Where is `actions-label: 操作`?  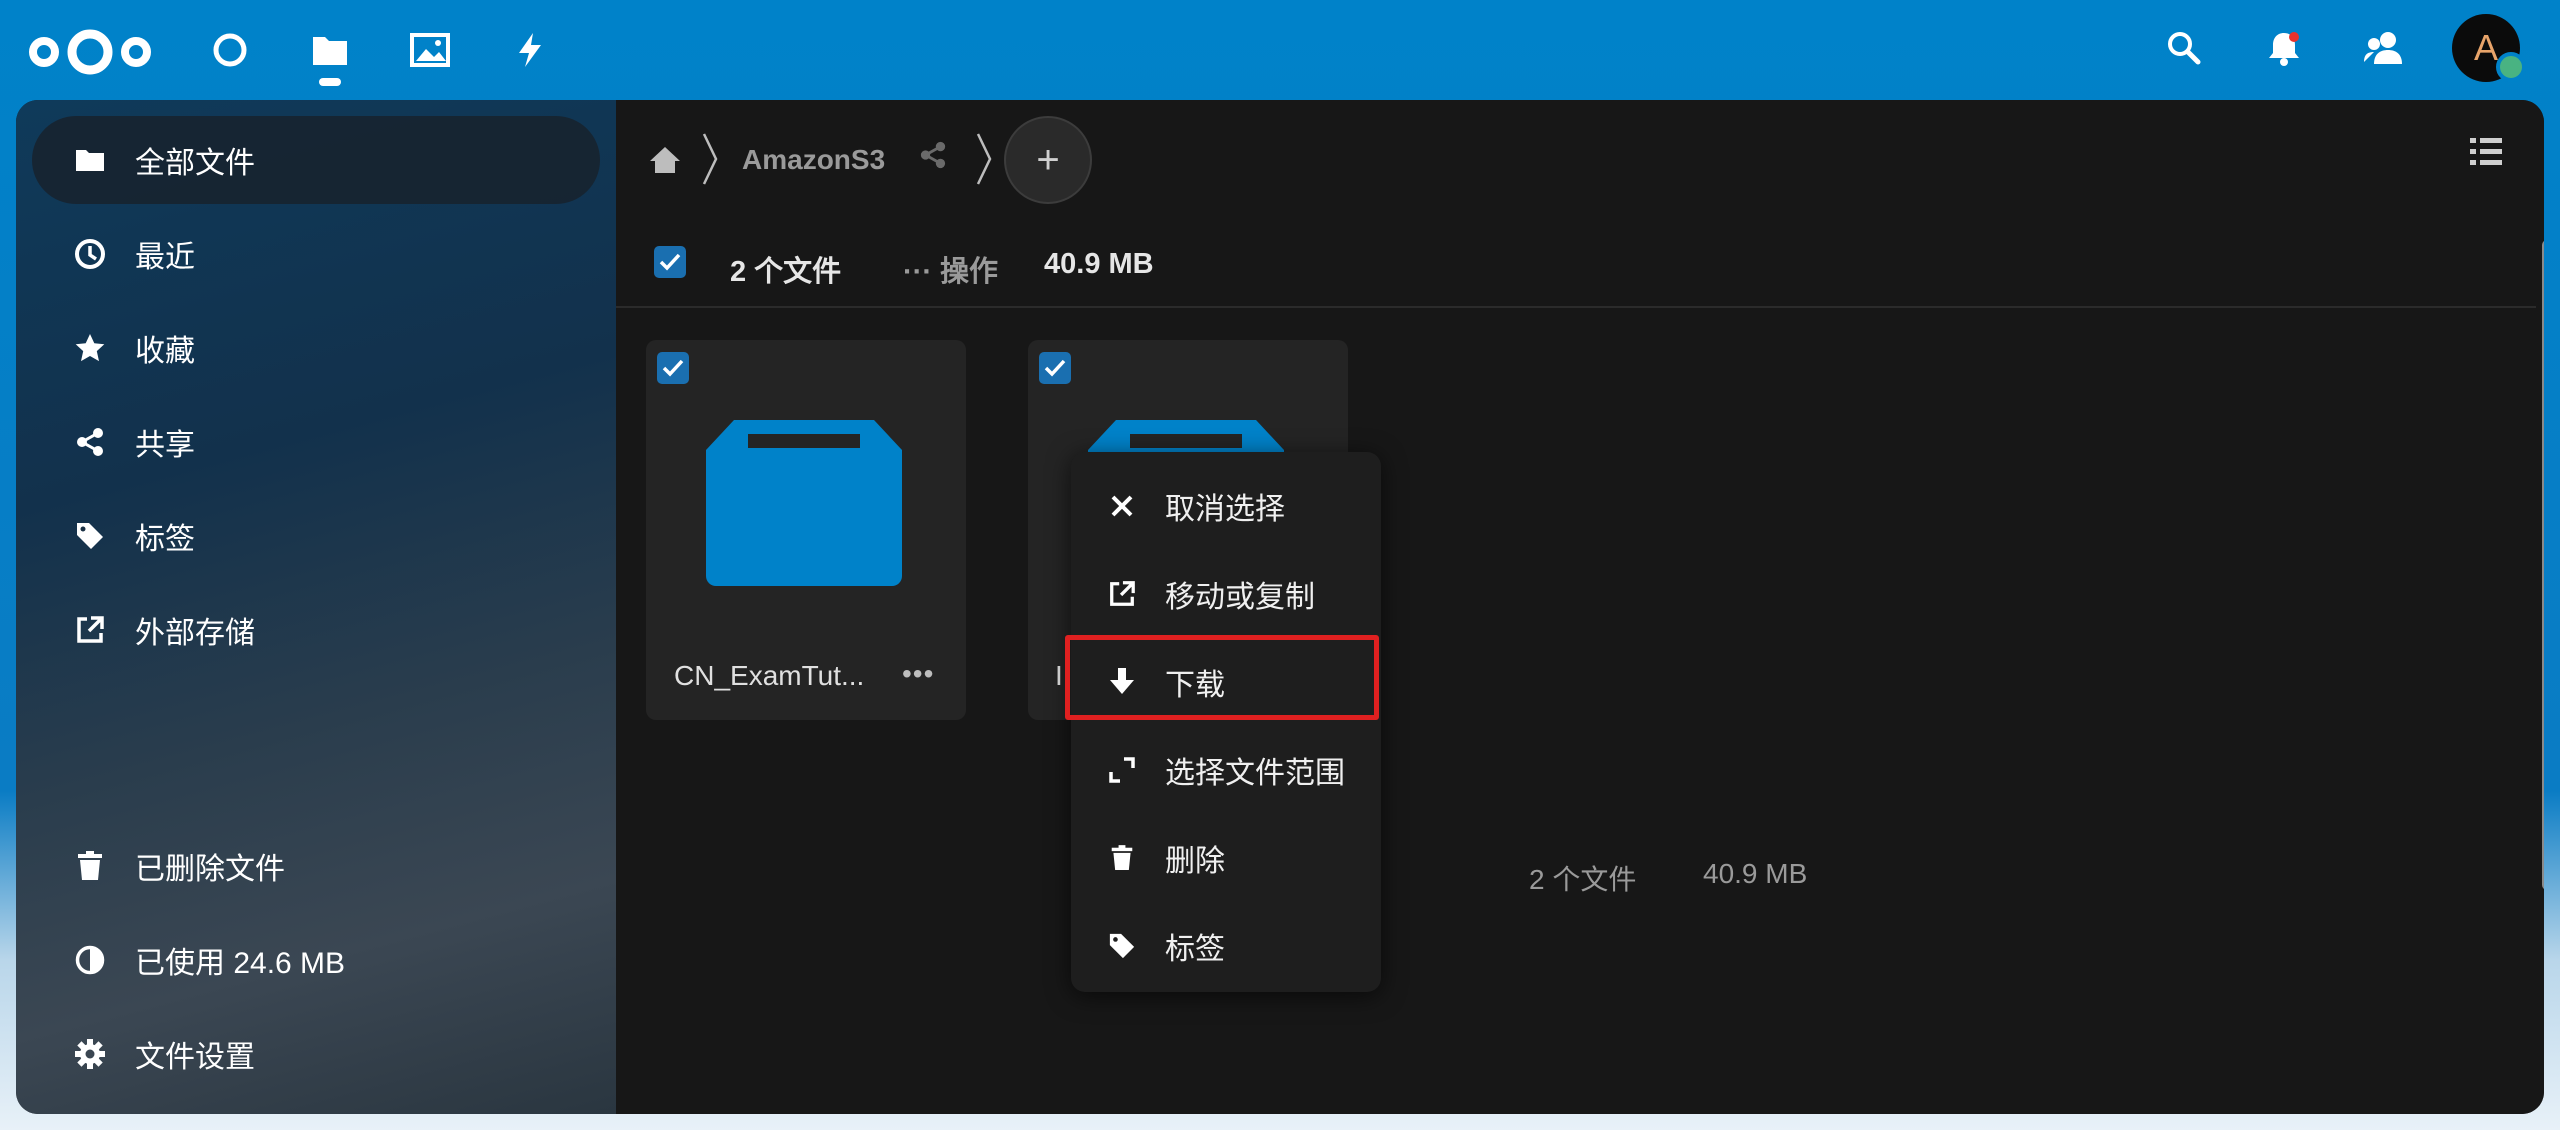
actions-label: 操作 is located at coordinates (969, 272).